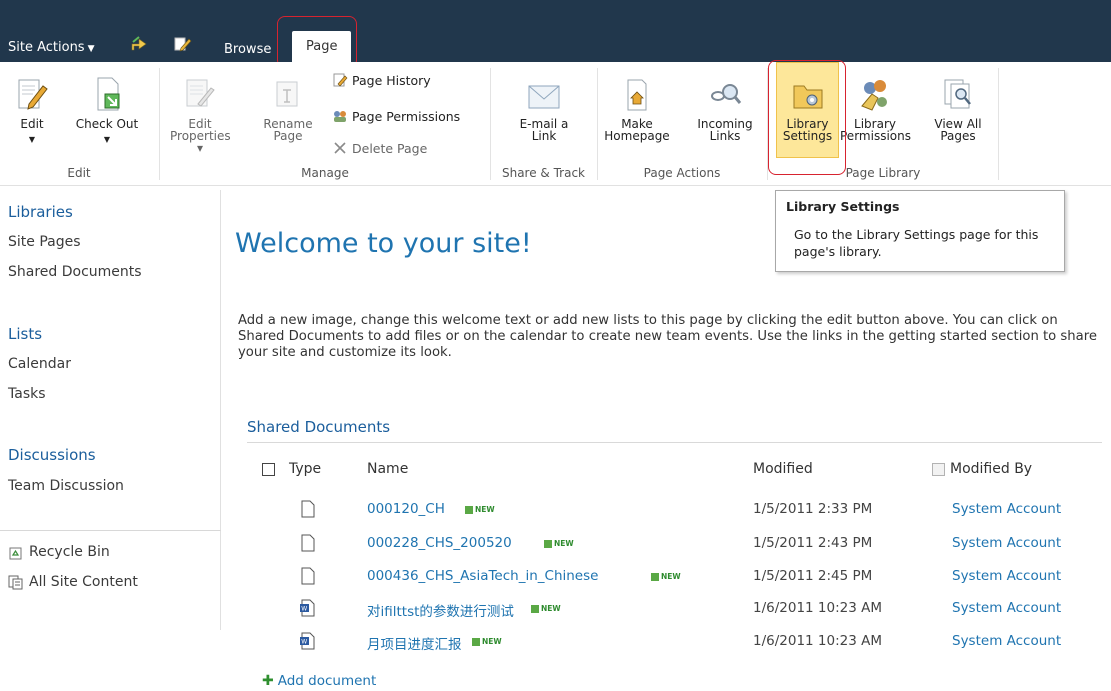 This screenshot has height=691, width=1111. Describe the element at coordinates (391, 80) in the screenshot. I see `page-history-label: Page History` at that location.